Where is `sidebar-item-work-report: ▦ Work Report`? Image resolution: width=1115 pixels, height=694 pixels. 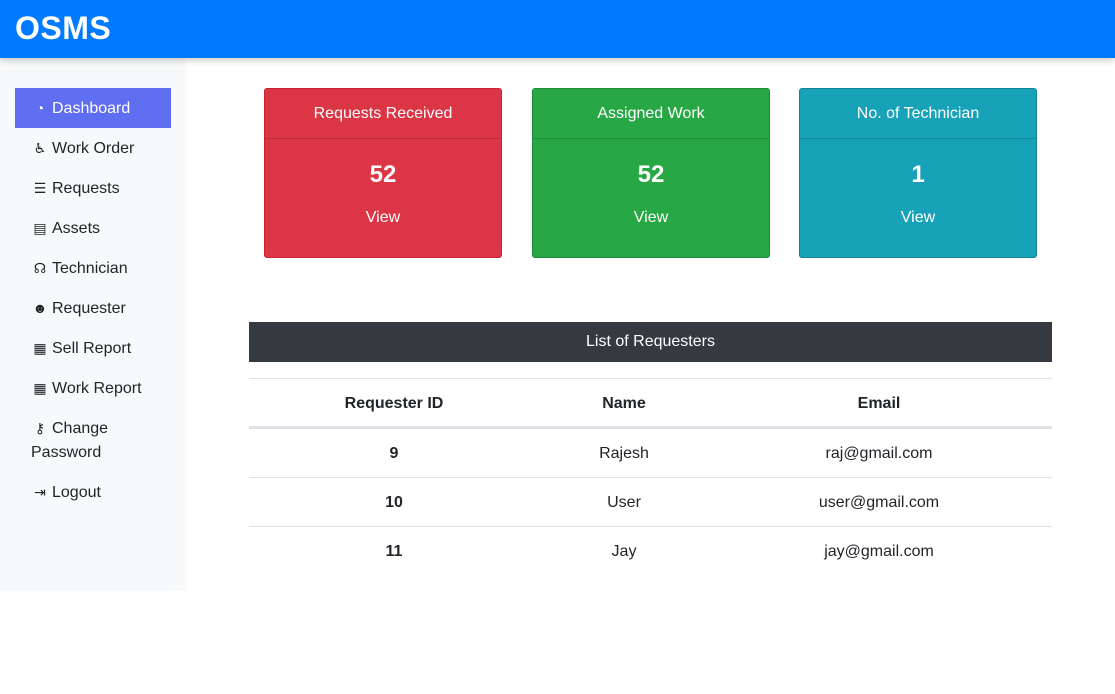 sidebar-item-work-report: ▦ Work Report is located at coordinates (93, 388).